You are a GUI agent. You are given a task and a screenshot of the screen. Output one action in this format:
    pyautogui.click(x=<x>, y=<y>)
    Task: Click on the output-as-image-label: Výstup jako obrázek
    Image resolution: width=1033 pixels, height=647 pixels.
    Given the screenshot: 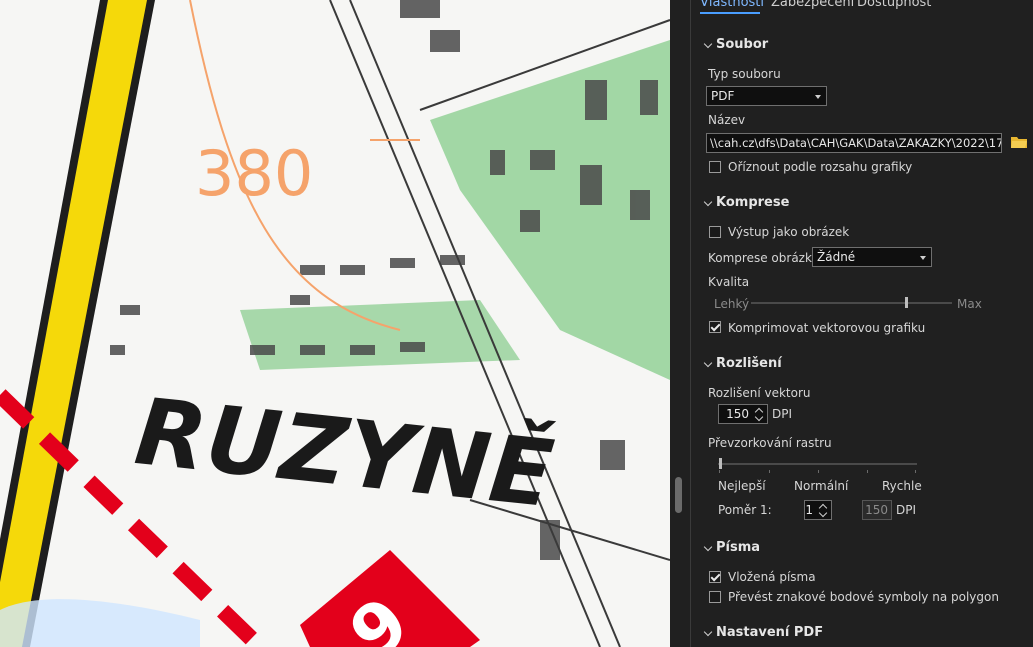 What is the action you would take?
    pyautogui.click(x=788, y=232)
    